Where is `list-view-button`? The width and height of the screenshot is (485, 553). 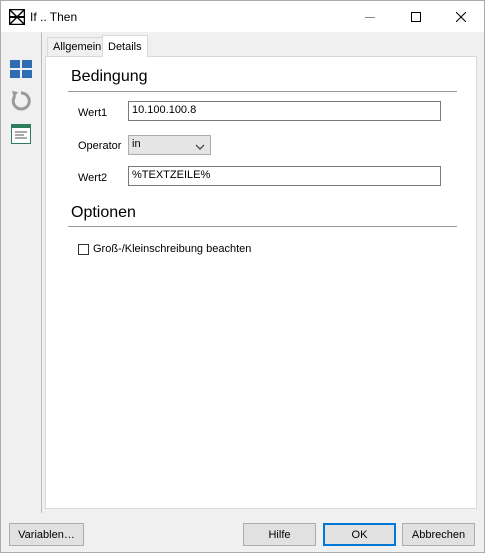
list-view-button is located at coordinates (21, 134).